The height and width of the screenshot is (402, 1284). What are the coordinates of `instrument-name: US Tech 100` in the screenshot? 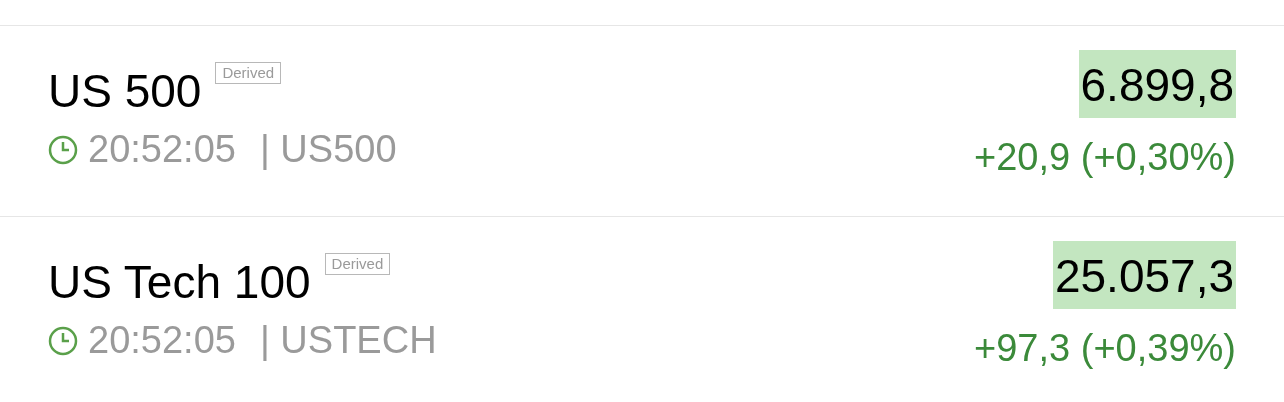 It's located at (179, 282).